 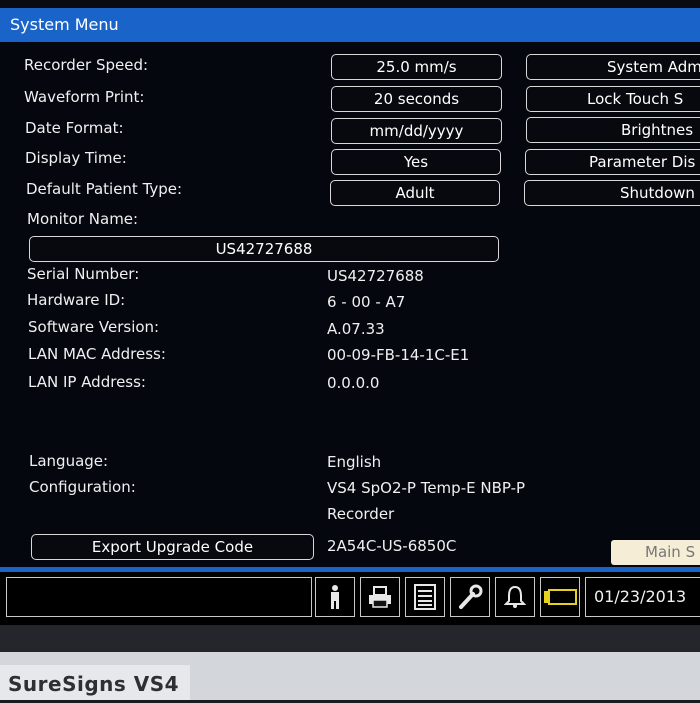 What do you see at coordinates (415, 193) in the screenshot?
I see `default-patient-type-button: Adult` at bounding box center [415, 193].